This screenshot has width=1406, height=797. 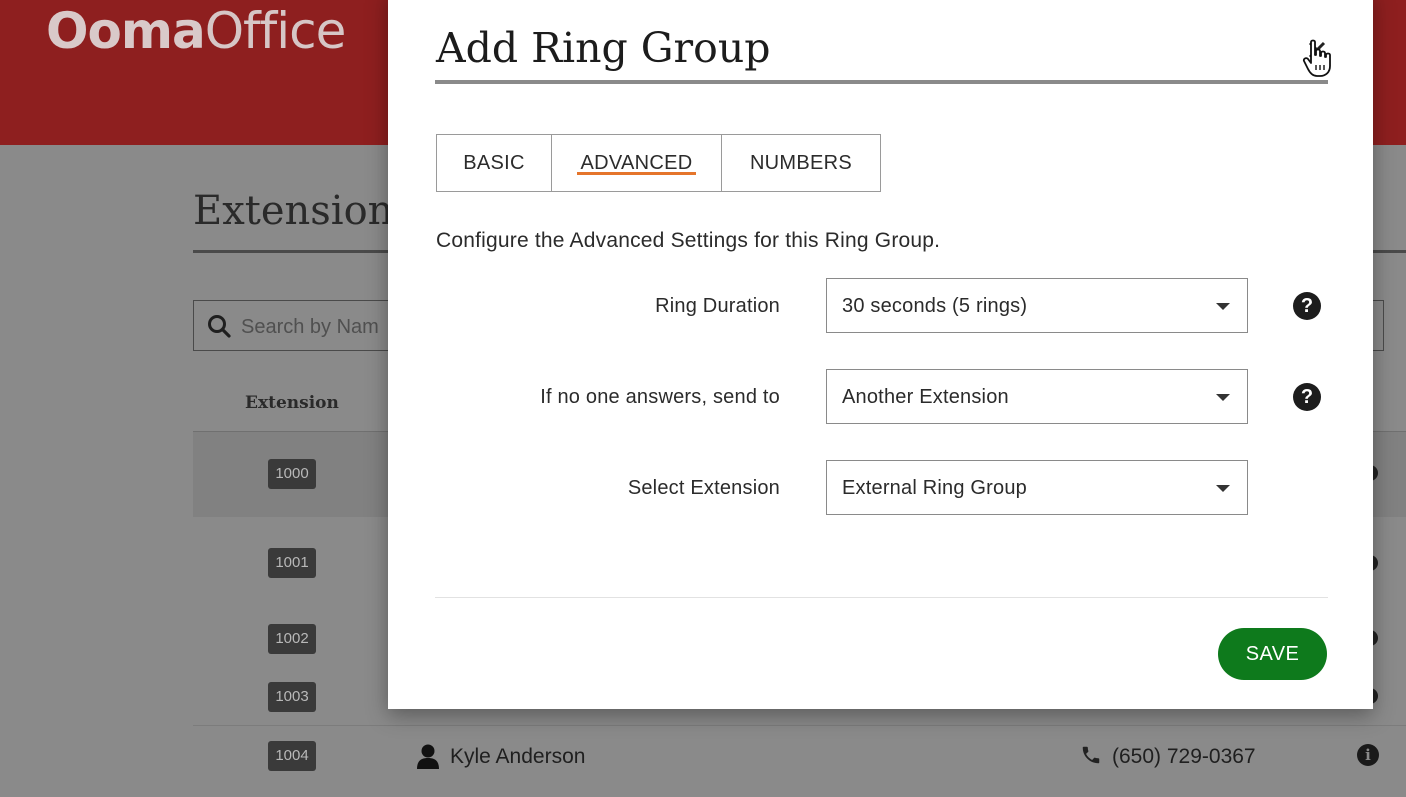 What do you see at coordinates (636, 163) in the screenshot?
I see `tab-advanced: ADVANCED` at bounding box center [636, 163].